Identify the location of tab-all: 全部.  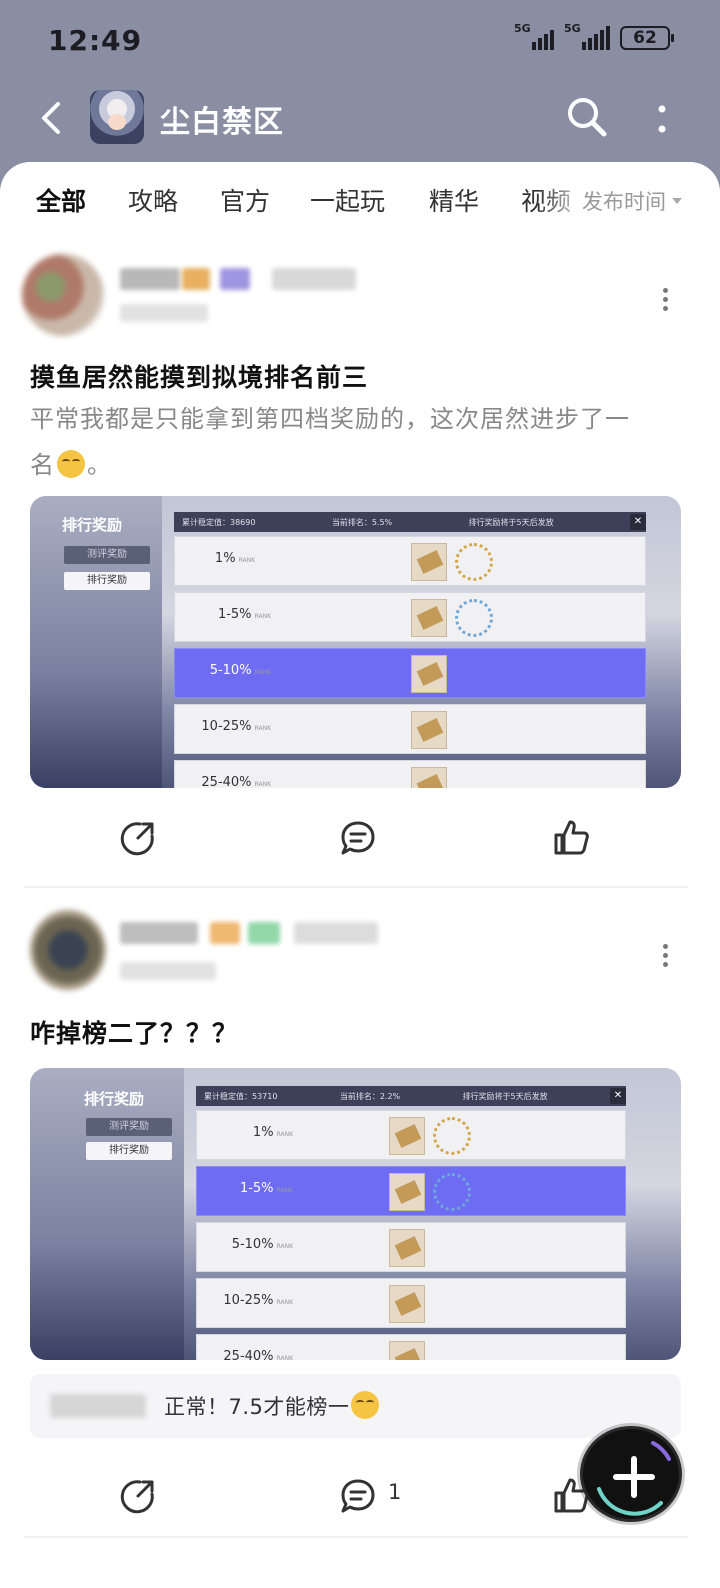
(61, 201).